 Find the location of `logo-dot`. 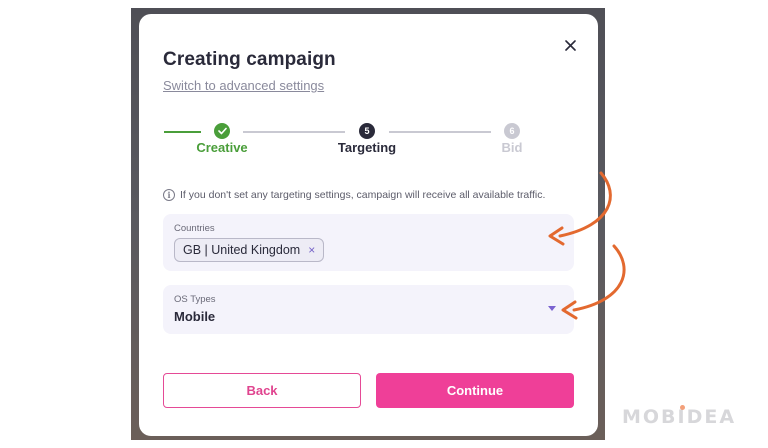

logo-dot is located at coordinates (682, 407).